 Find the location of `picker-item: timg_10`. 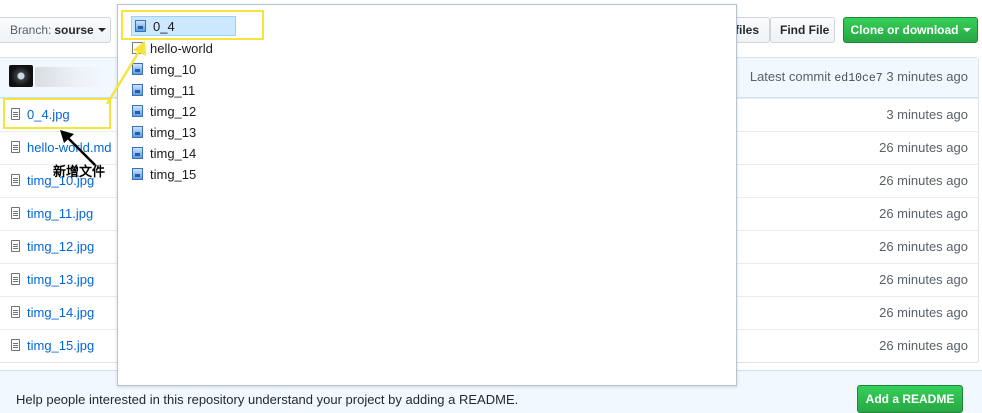

picker-item: timg_10 is located at coordinates (164, 69).